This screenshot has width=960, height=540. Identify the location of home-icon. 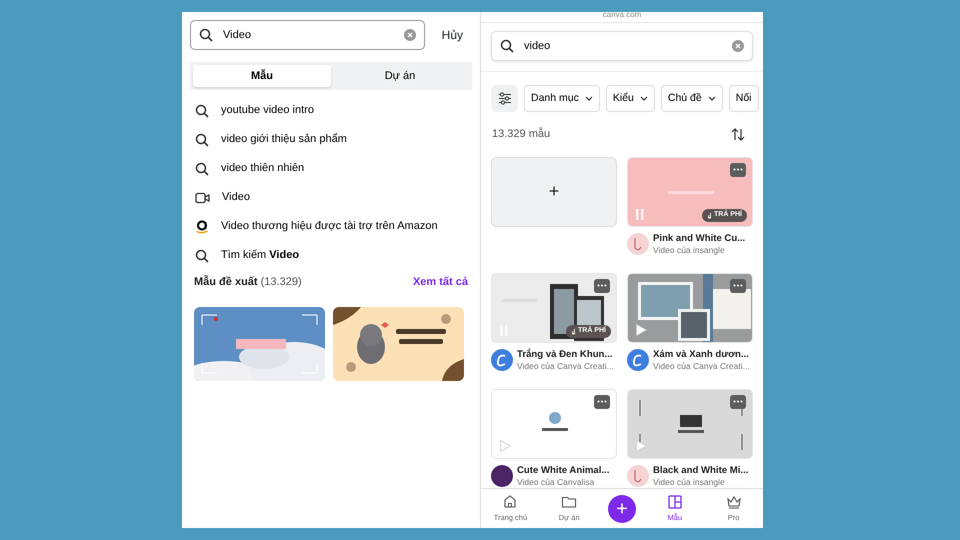
(510, 502).